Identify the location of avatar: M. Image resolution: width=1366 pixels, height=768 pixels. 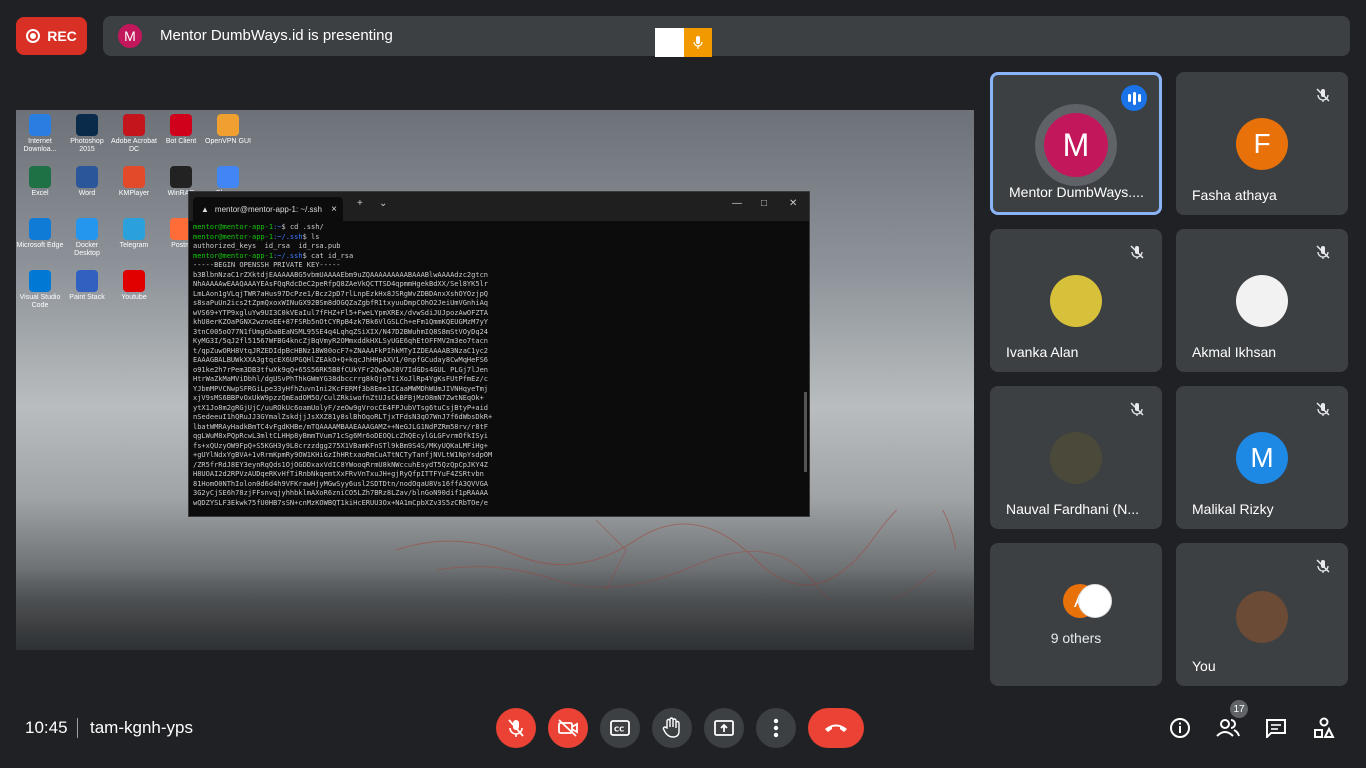
(1262, 458).